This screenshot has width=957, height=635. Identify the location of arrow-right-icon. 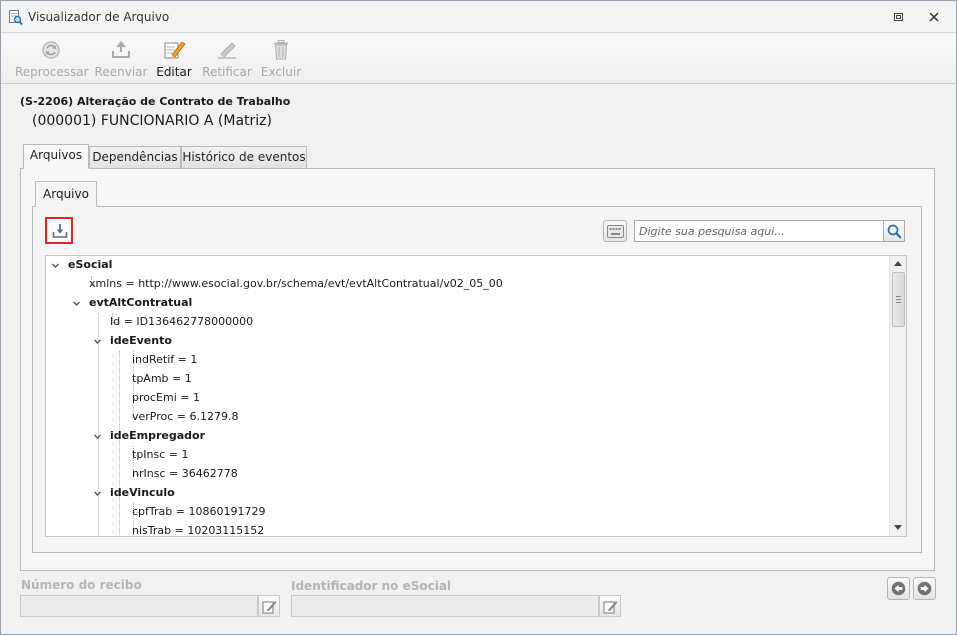
(924, 588).